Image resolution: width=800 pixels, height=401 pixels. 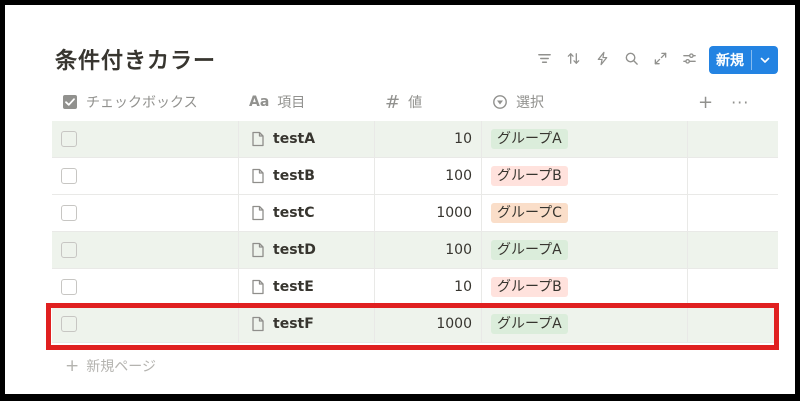 I want to click on item-cell: testA, so click(x=307, y=139).